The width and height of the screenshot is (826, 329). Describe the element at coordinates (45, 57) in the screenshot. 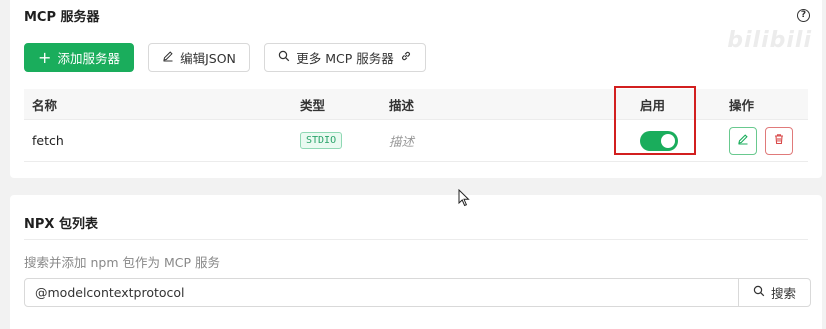

I see `plus-icon: +` at that location.